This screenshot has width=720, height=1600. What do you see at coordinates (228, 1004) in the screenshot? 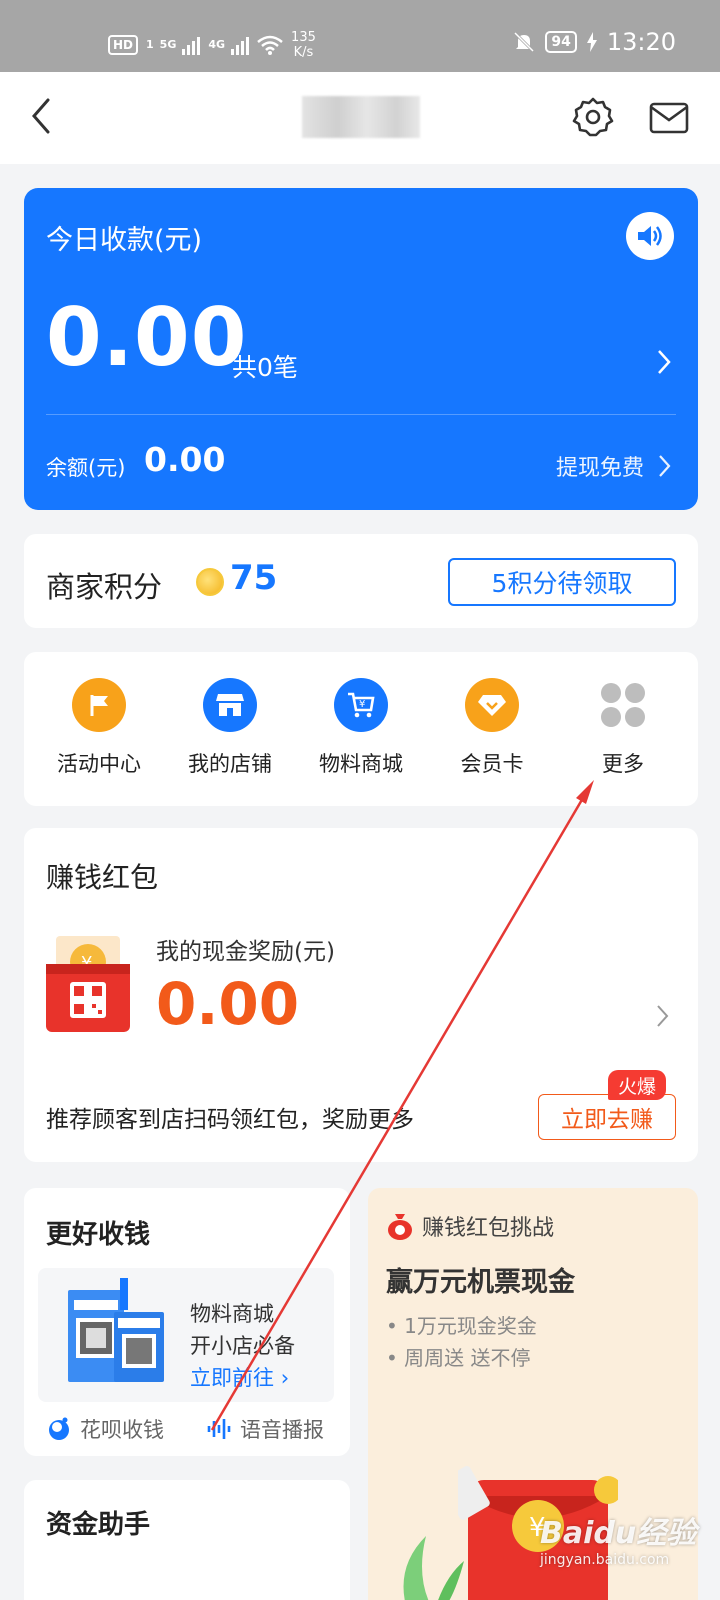
I see `cash-reward-amount: 0.00` at bounding box center [228, 1004].